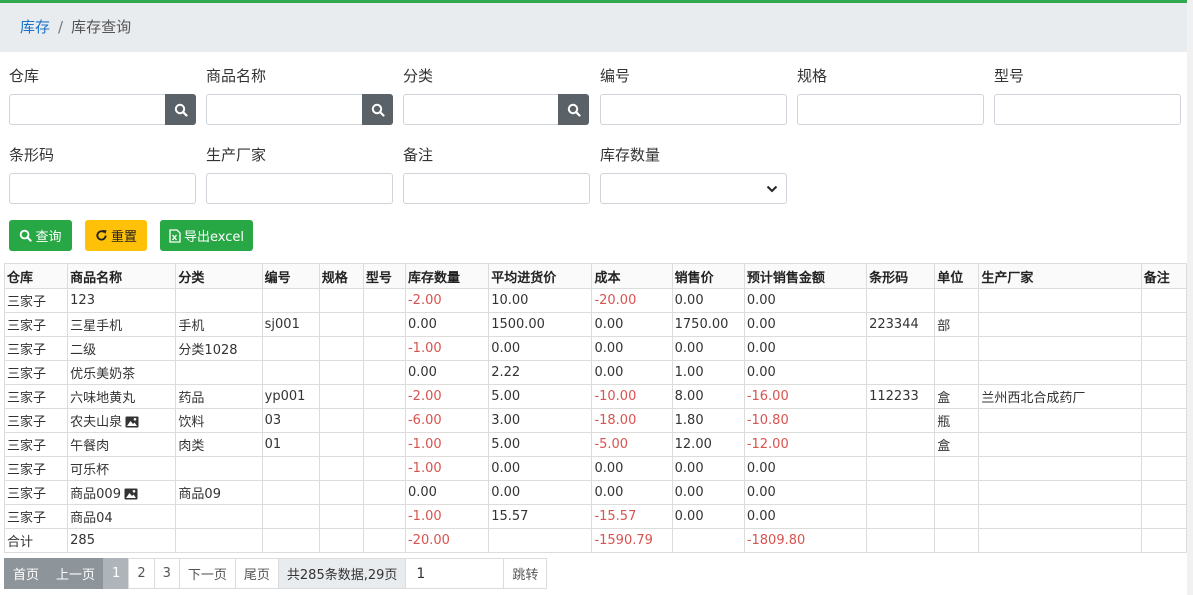  Describe the element at coordinates (219, 276) in the screenshot. I see `header-category: 分类` at that location.